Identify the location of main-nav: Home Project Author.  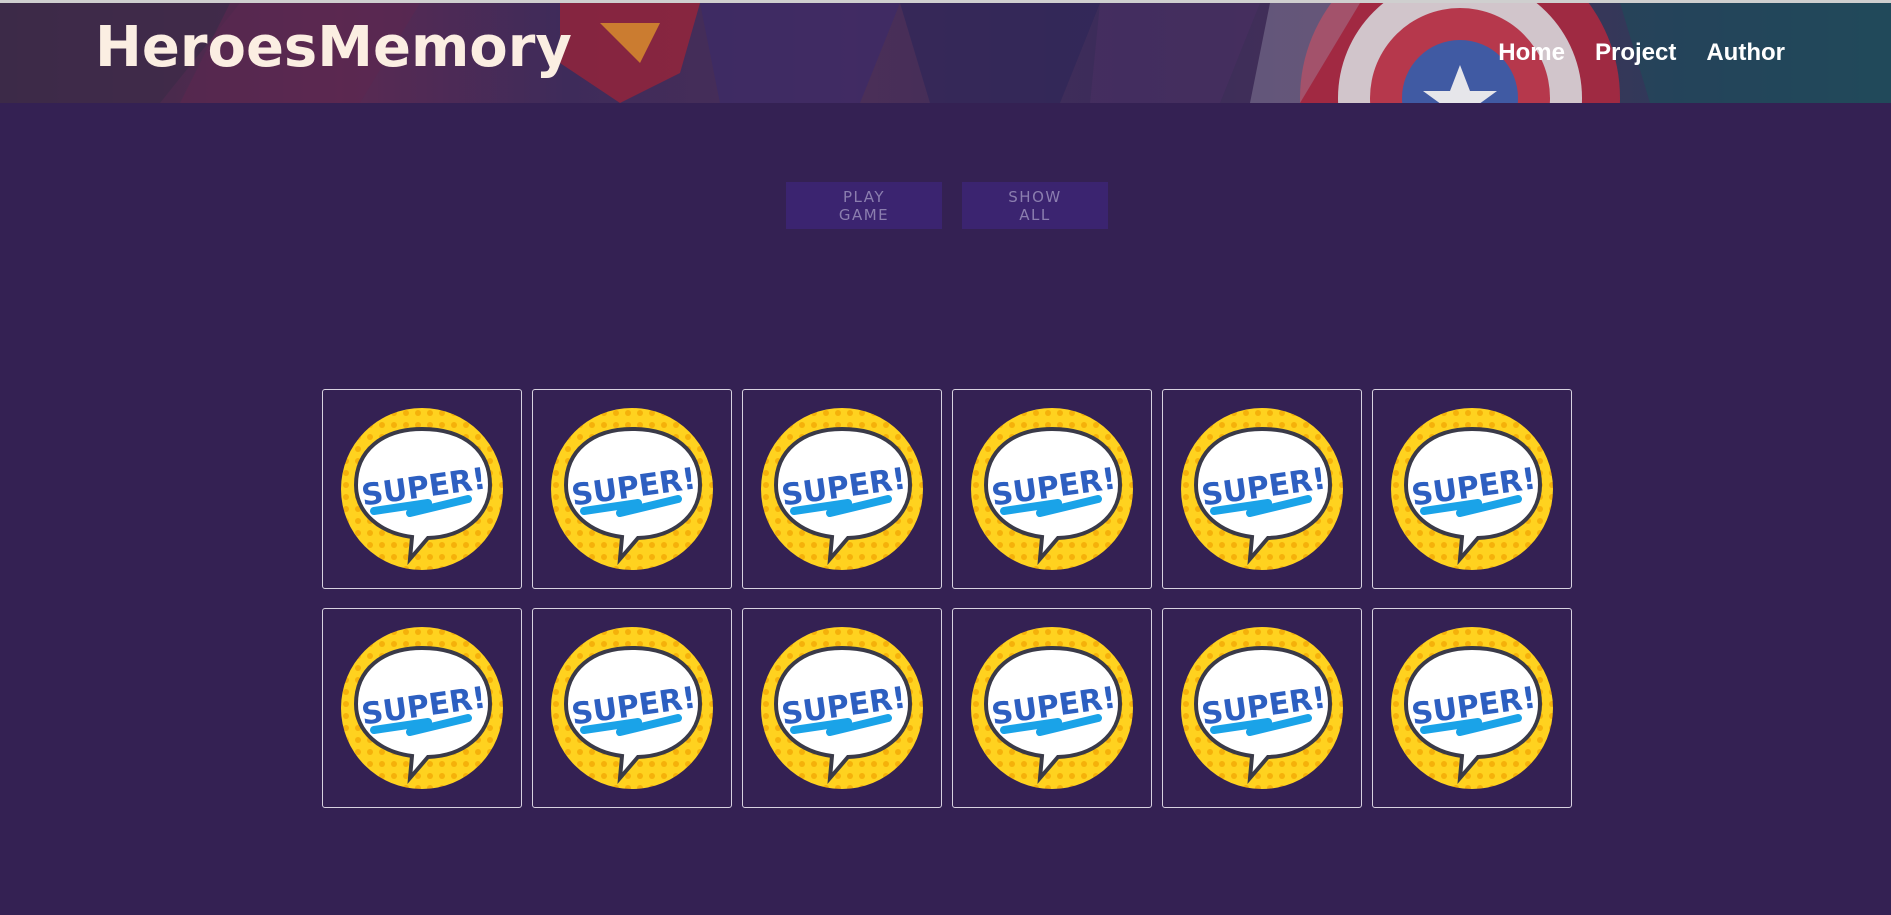
(1641, 53).